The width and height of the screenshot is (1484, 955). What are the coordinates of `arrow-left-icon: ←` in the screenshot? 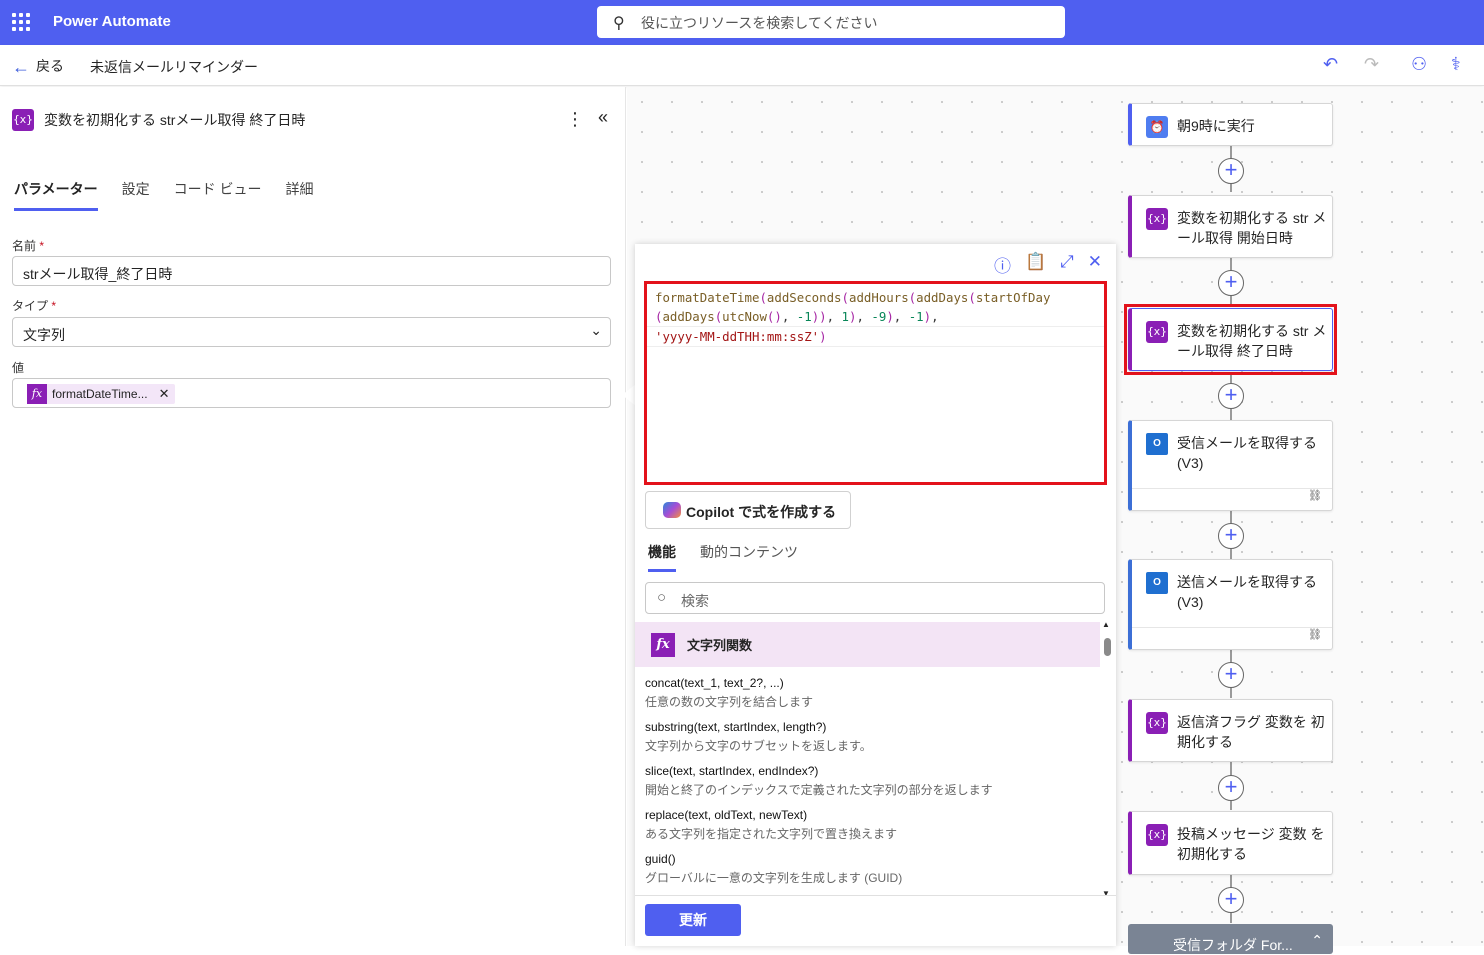 It's located at (21, 67).